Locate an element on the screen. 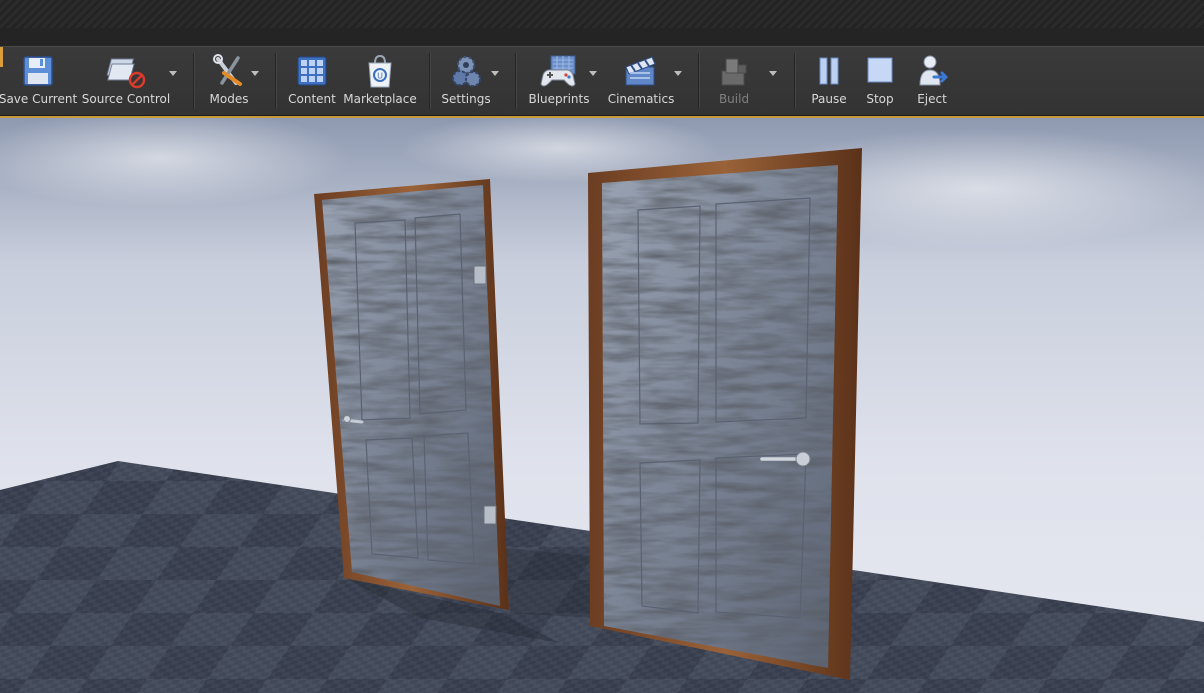 Image resolution: width=1204 pixels, height=693 pixels. build-dropdown-arrow is located at coordinates (773, 73).